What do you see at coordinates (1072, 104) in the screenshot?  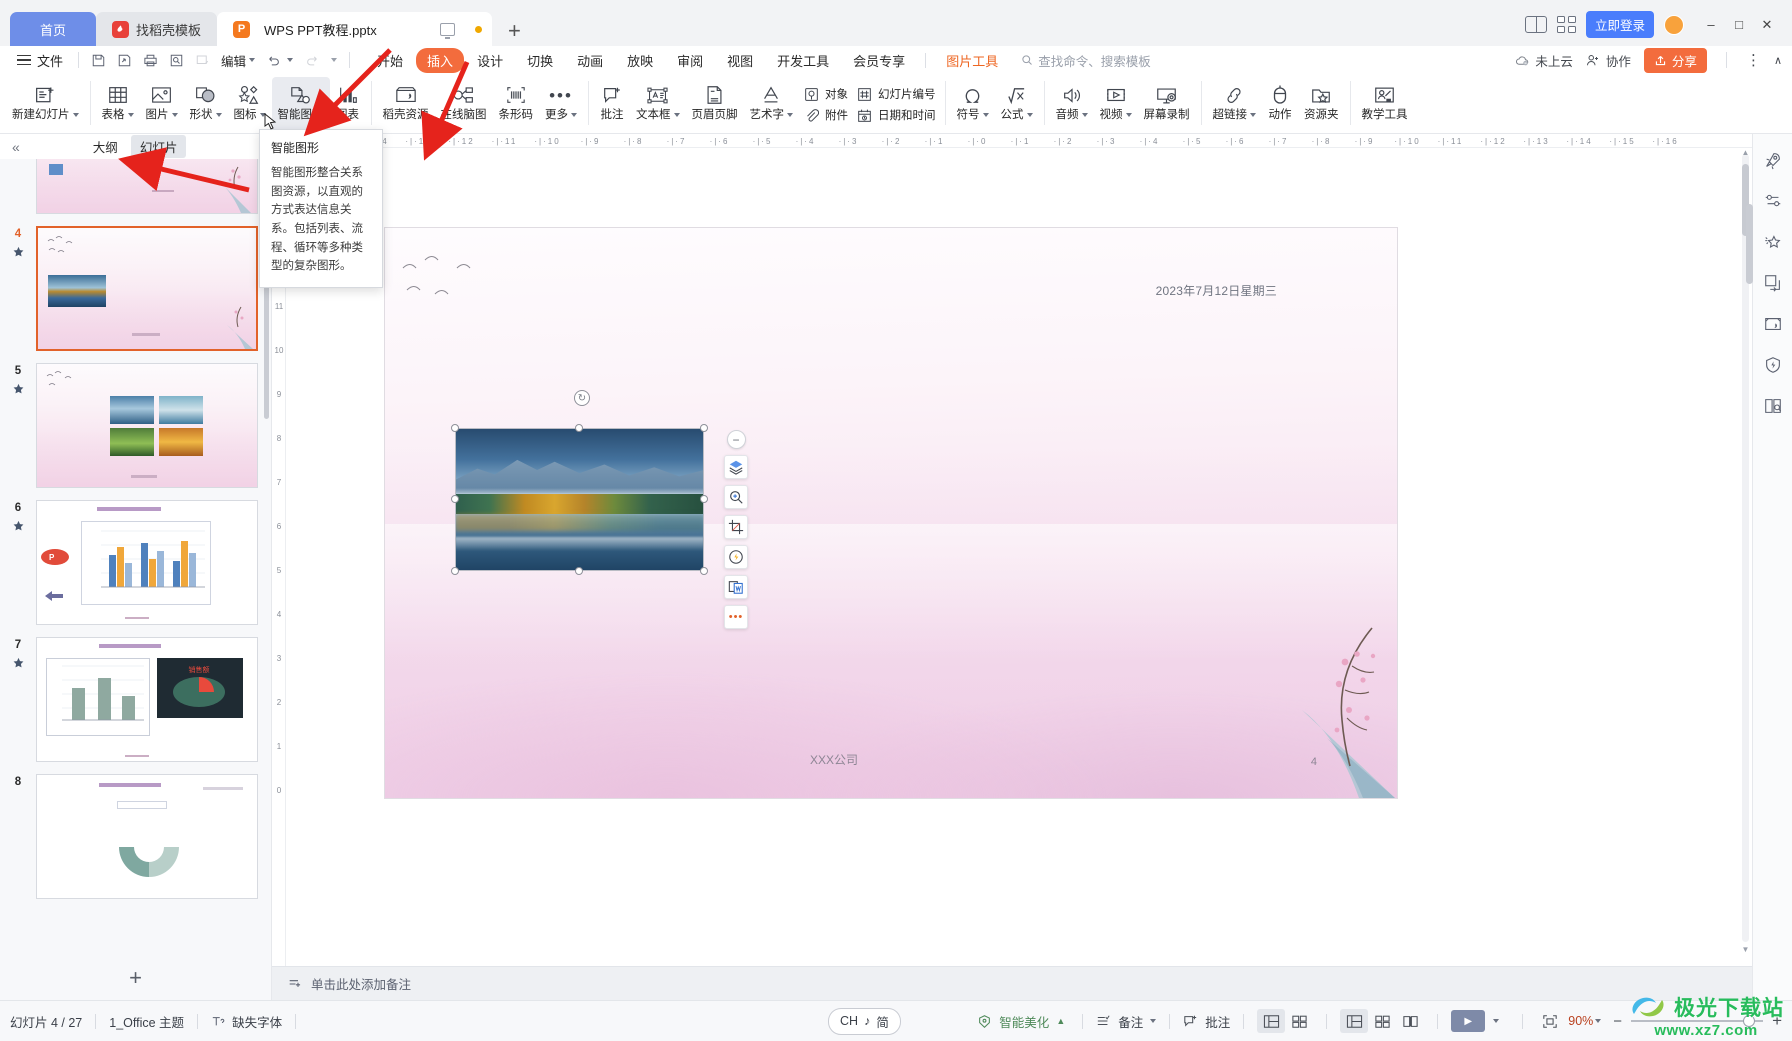 I see `ribbon-audio: 音频` at bounding box center [1072, 104].